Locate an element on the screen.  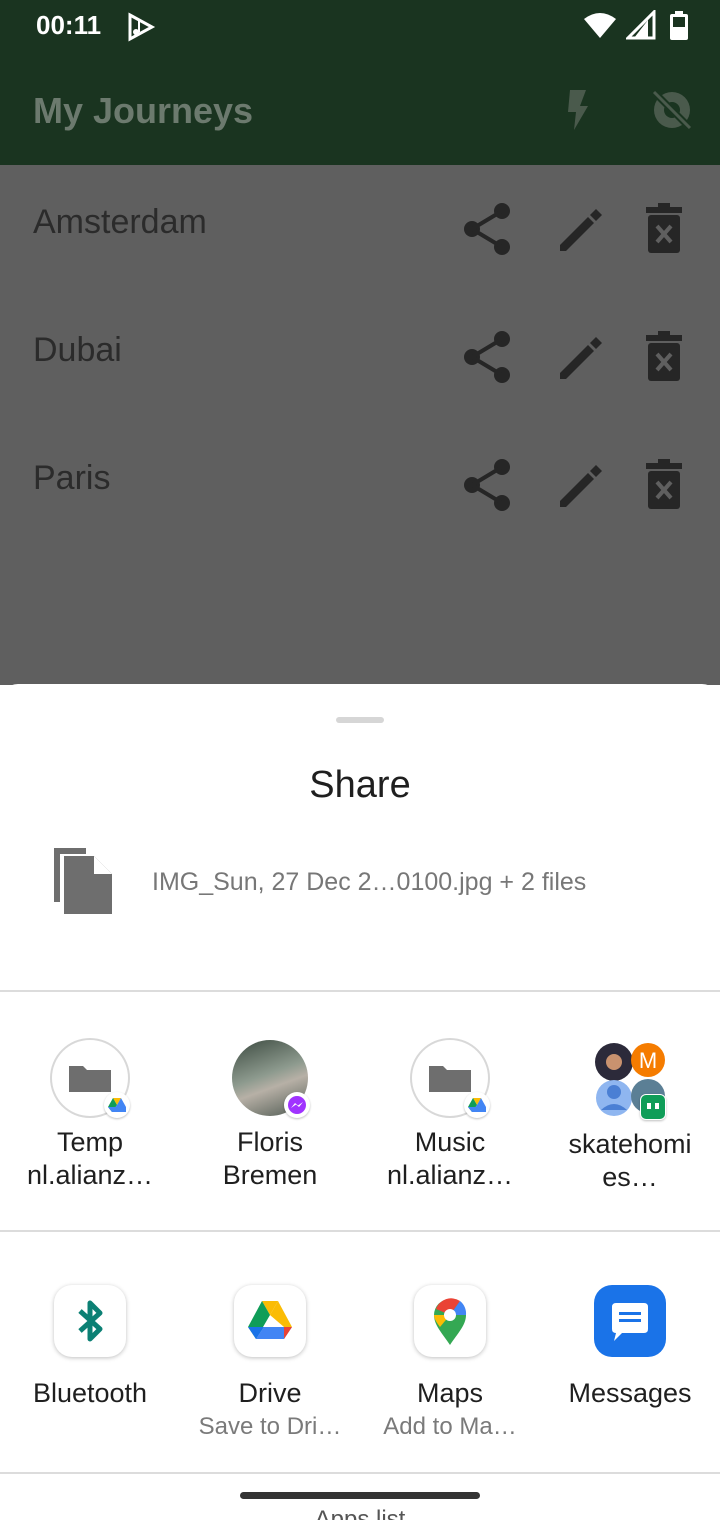
wifi-icon is located at coordinates (600, 25).